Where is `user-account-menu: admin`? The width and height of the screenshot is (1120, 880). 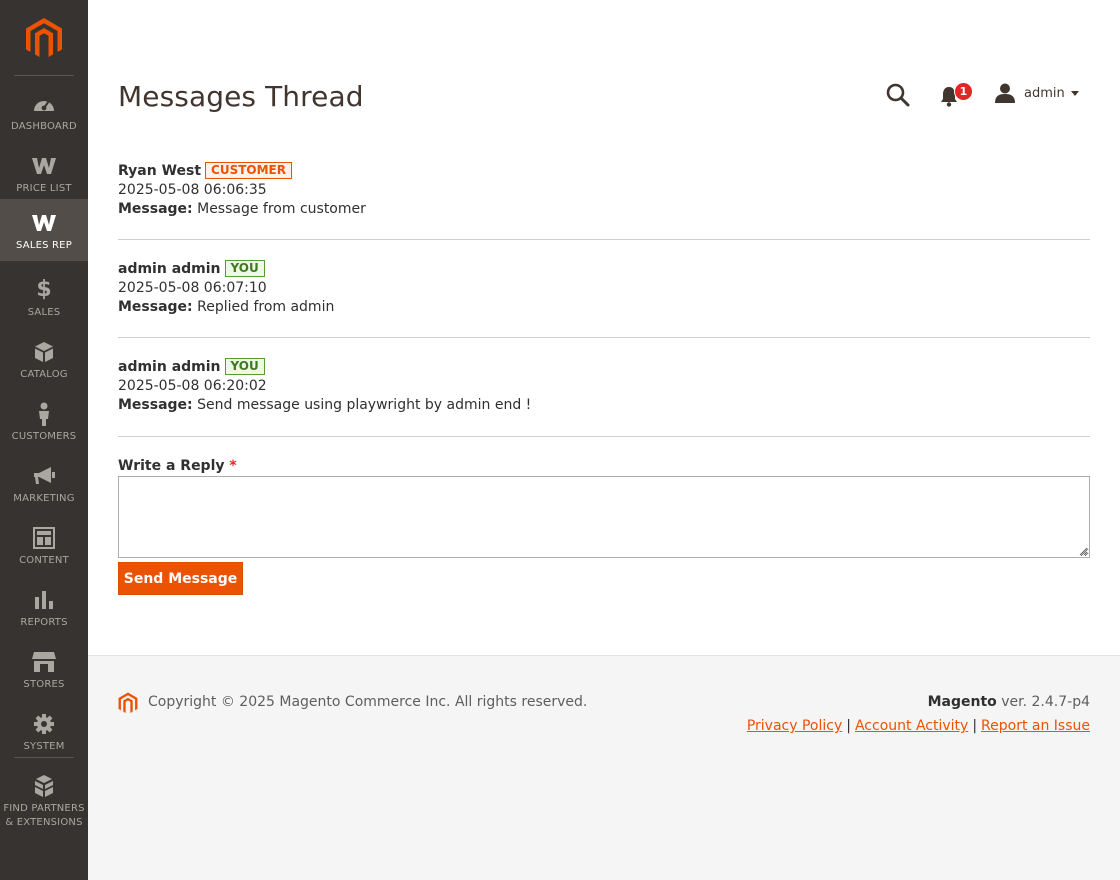 user-account-menu: admin is located at coordinates (1036, 93).